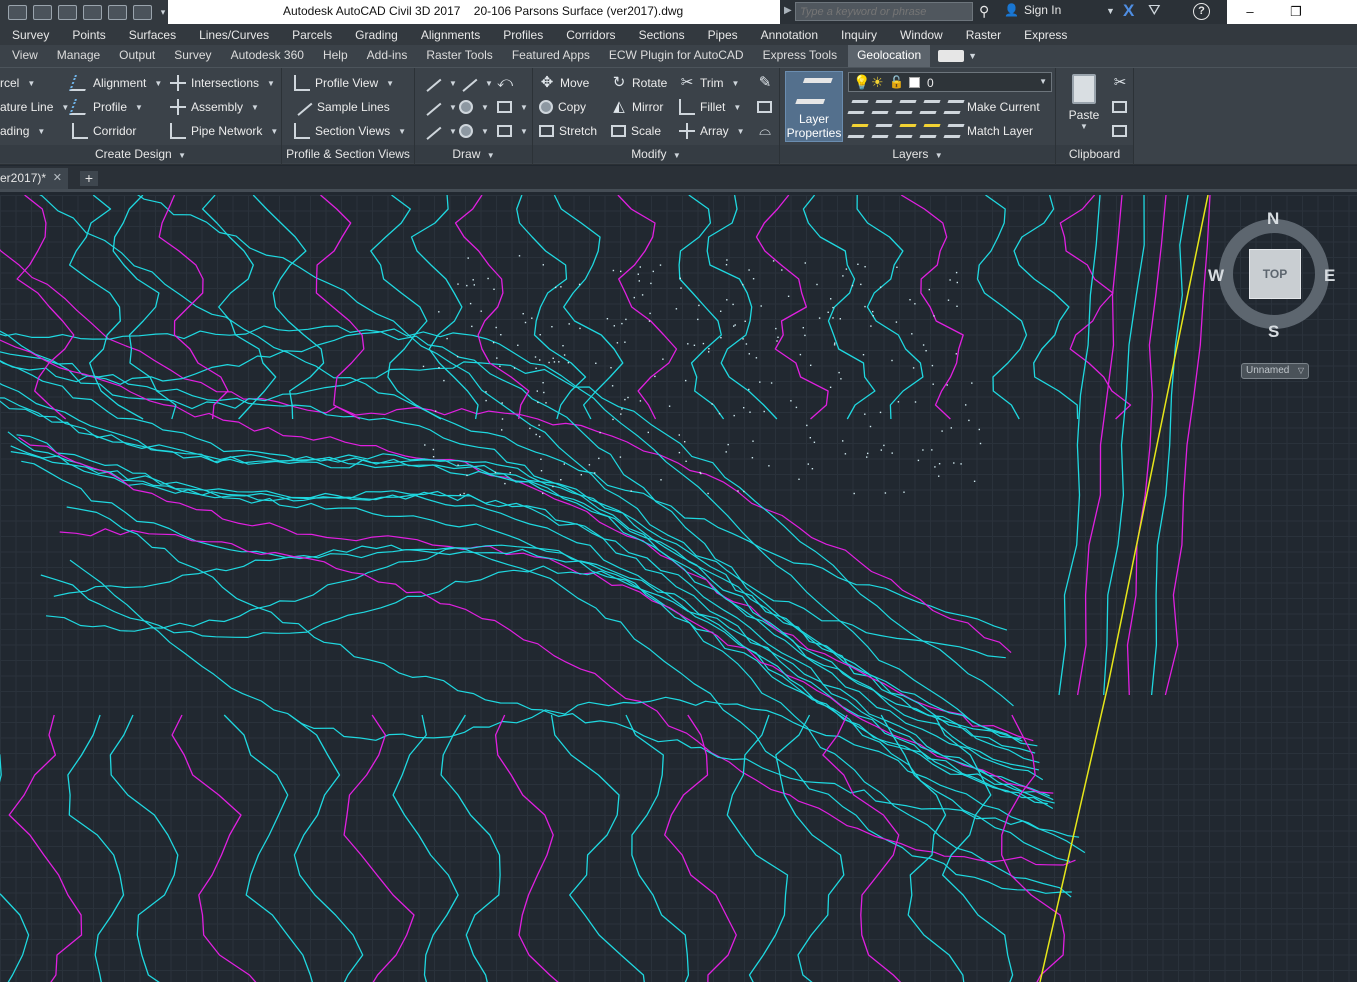 This screenshot has width=1357, height=982. I want to click on menu-corridors: Corridors, so click(590, 35).